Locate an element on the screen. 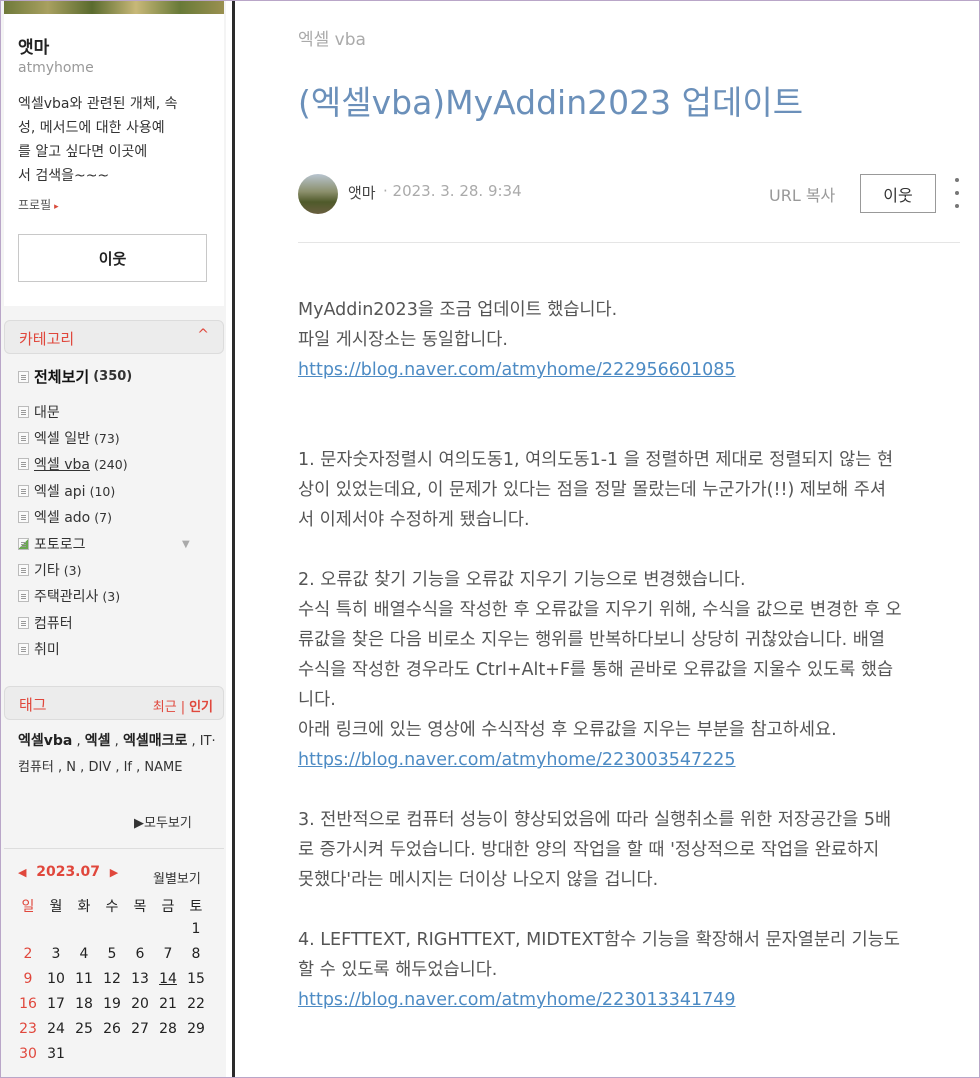 The width and height of the screenshot is (980, 1078). category-item: 취미 is located at coordinates (41, 649).